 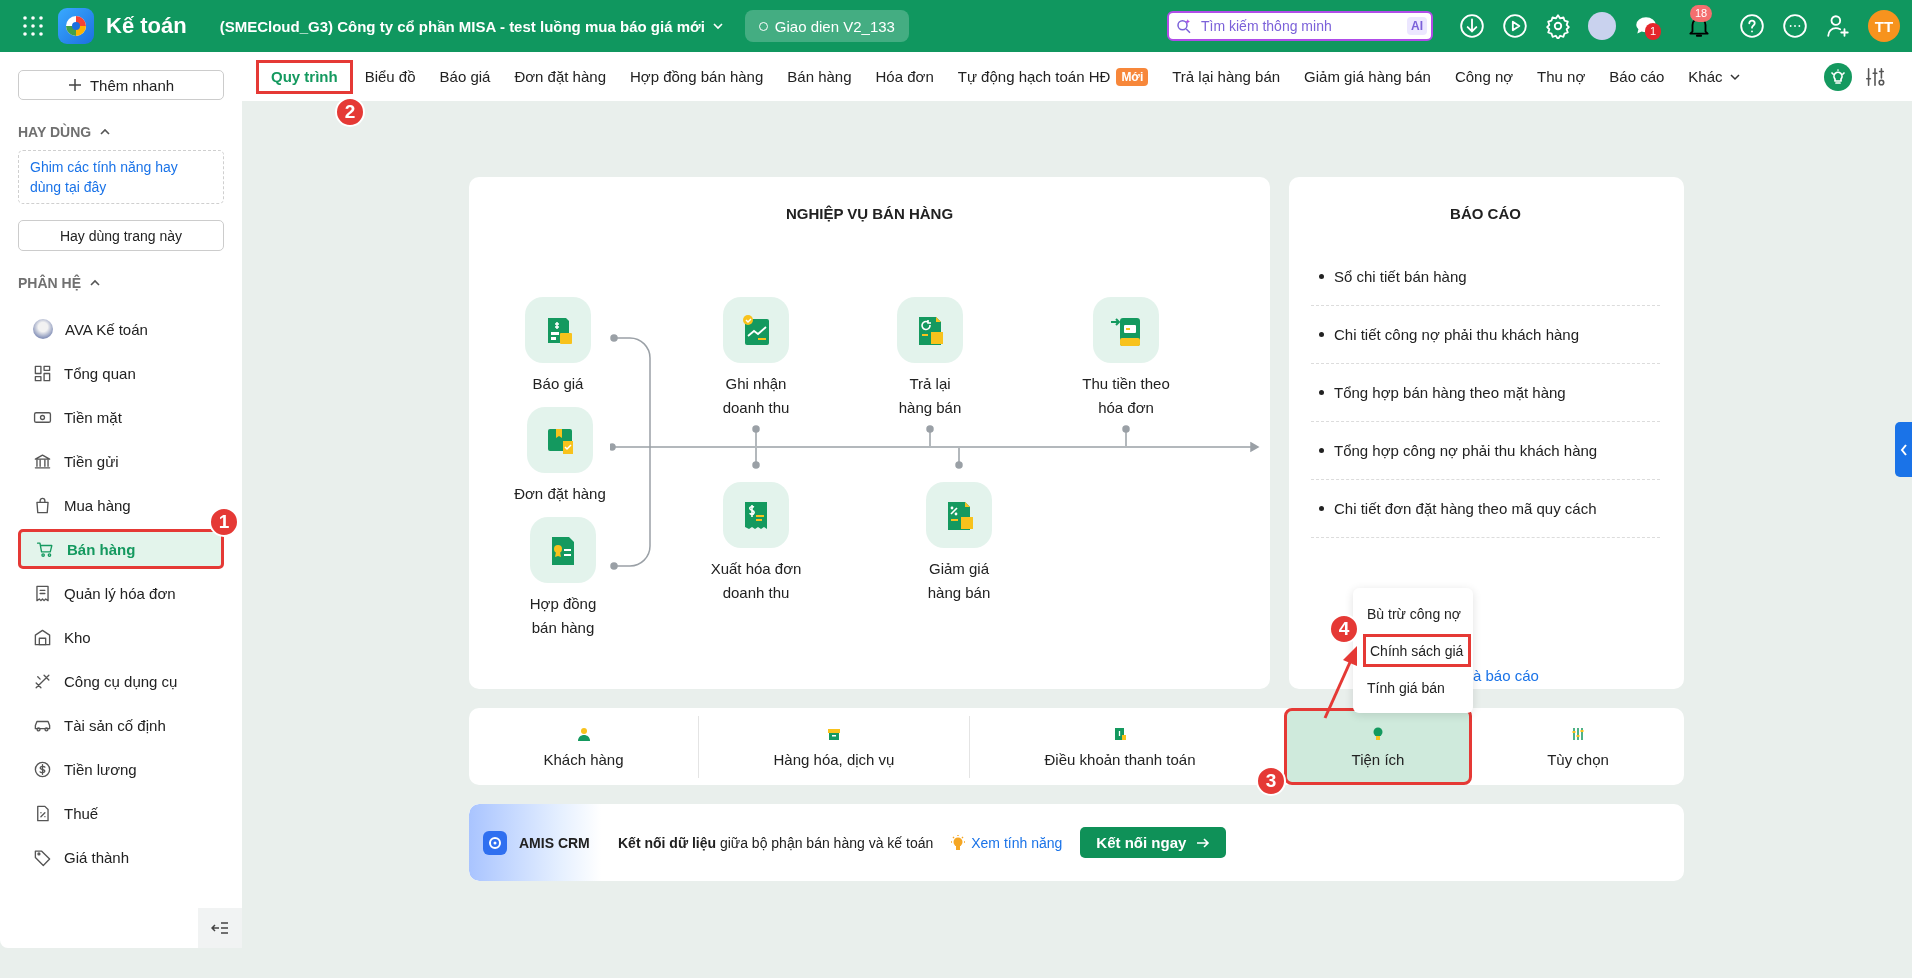 I want to click on favorites-hint: Ghim các tính năng hay dùng tại đây, so click(x=121, y=177).